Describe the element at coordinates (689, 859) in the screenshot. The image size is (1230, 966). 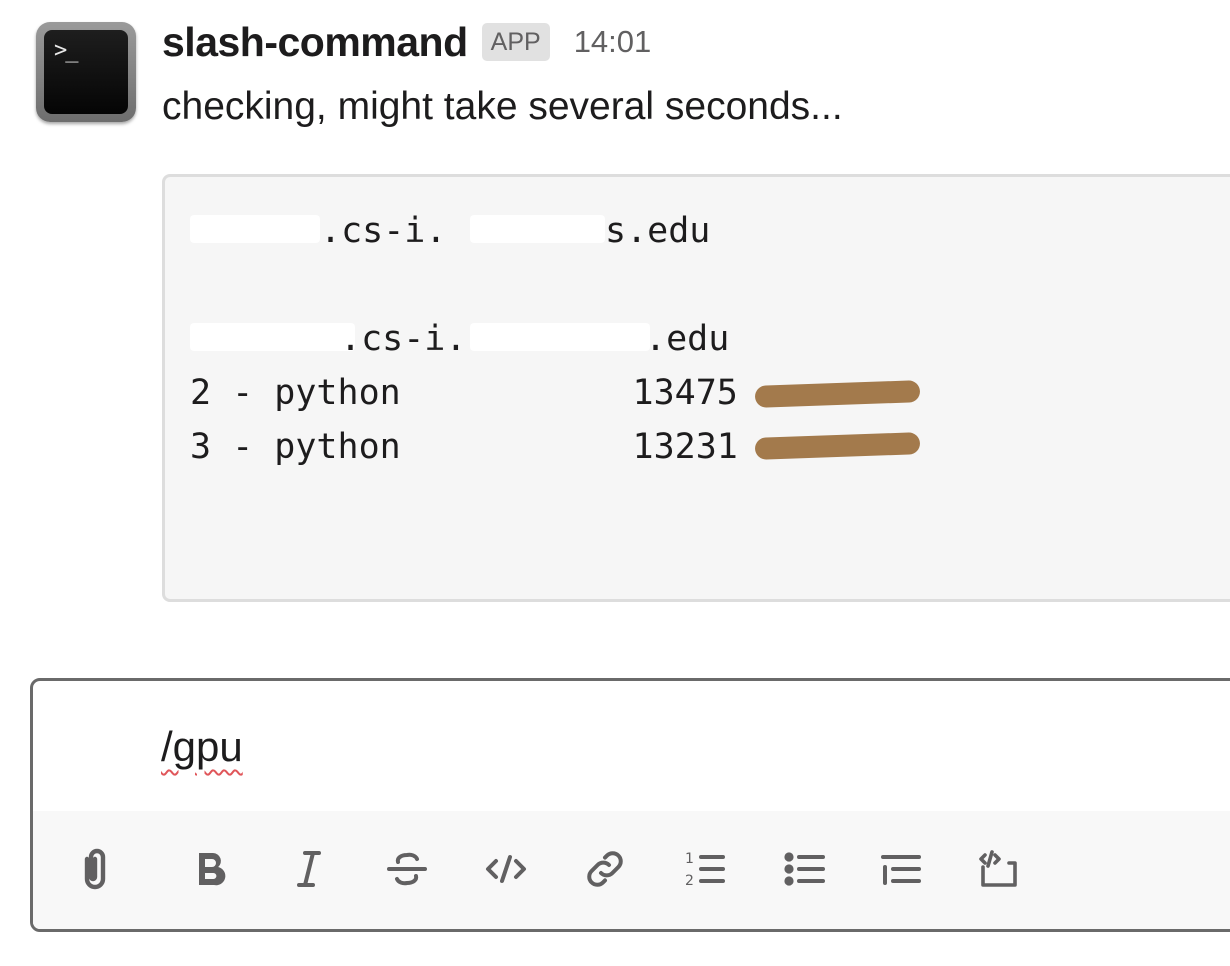
I see `svg-text: 1` at that location.